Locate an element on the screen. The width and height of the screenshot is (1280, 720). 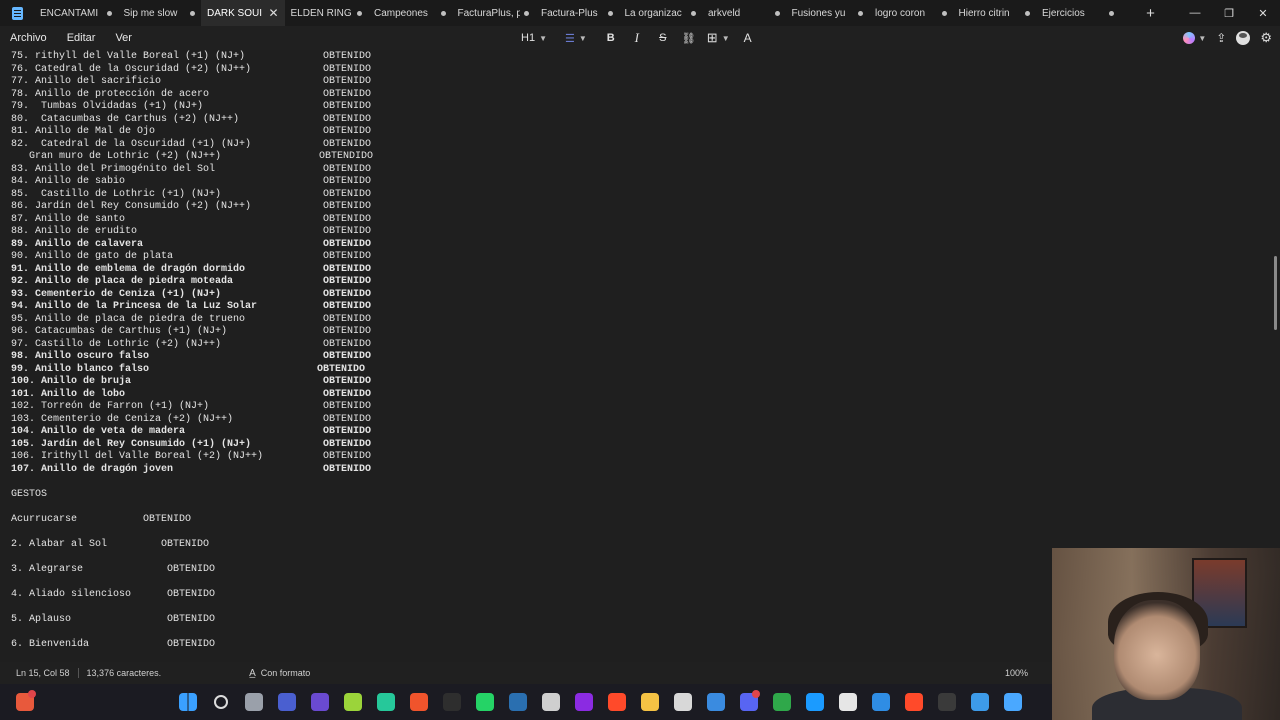
battlenet-taskbar-button is located at coordinates (814, 702).